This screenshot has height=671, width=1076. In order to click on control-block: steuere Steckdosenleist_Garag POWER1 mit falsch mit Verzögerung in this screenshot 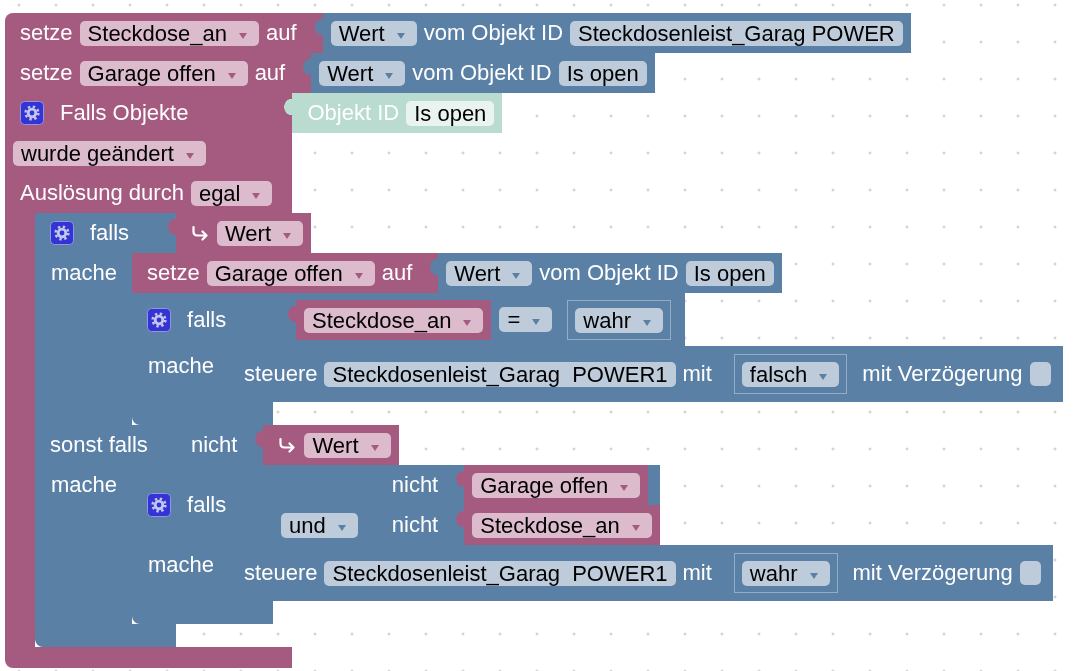, I will do `click(646, 374)`.